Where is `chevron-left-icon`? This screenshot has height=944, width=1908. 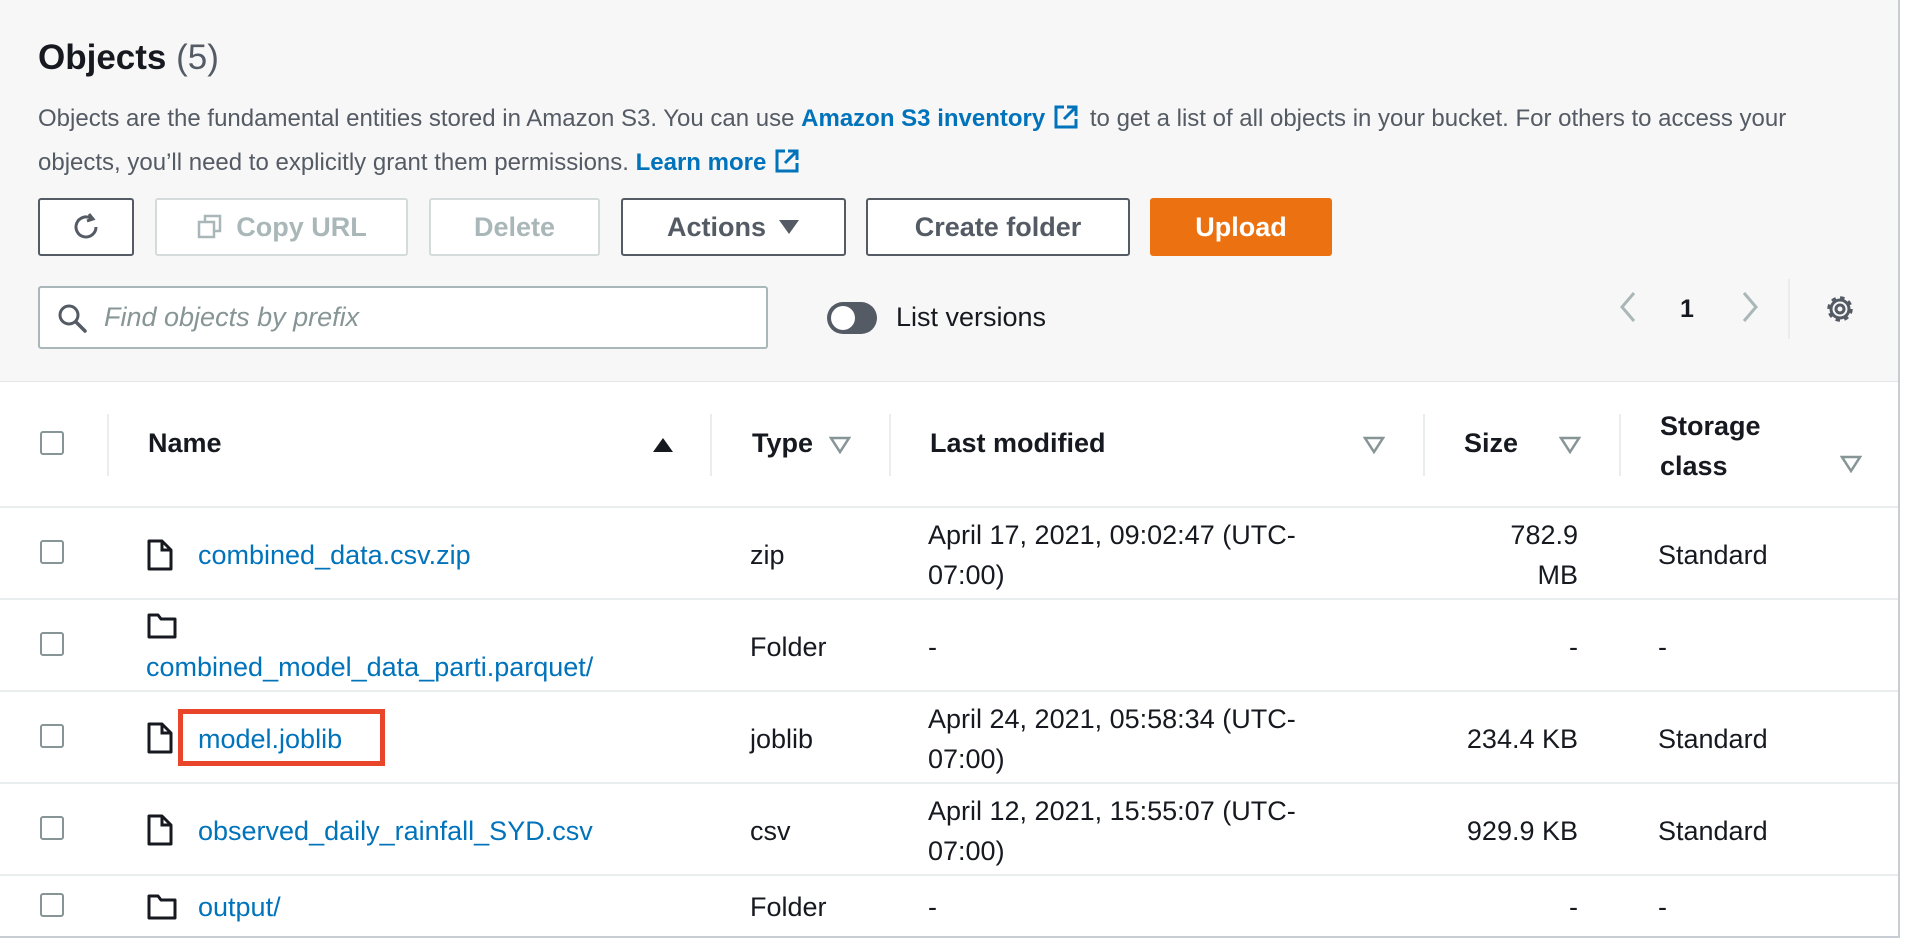 chevron-left-icon is located at coordinates (1628, 307).